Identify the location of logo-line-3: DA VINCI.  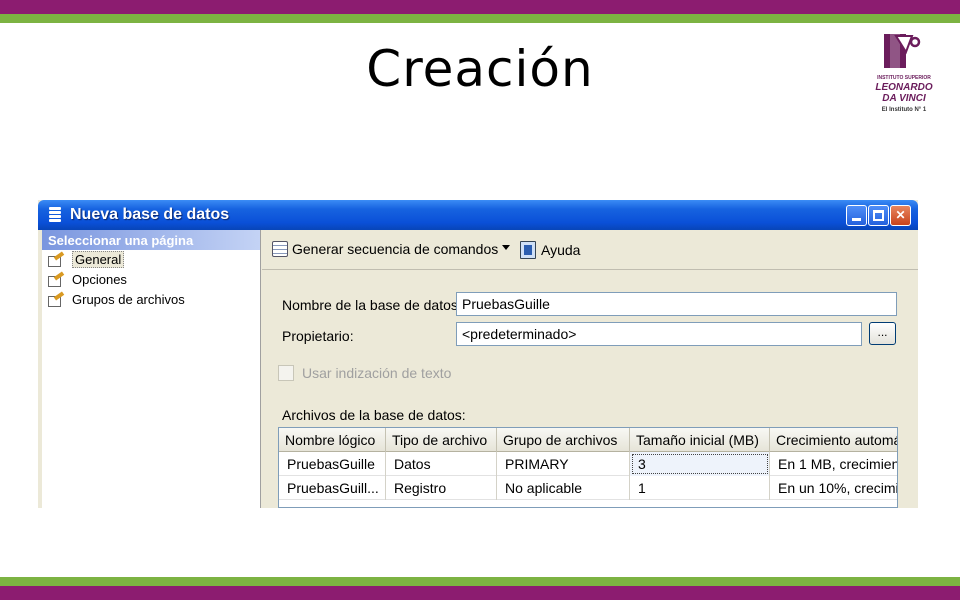
(904, 98).